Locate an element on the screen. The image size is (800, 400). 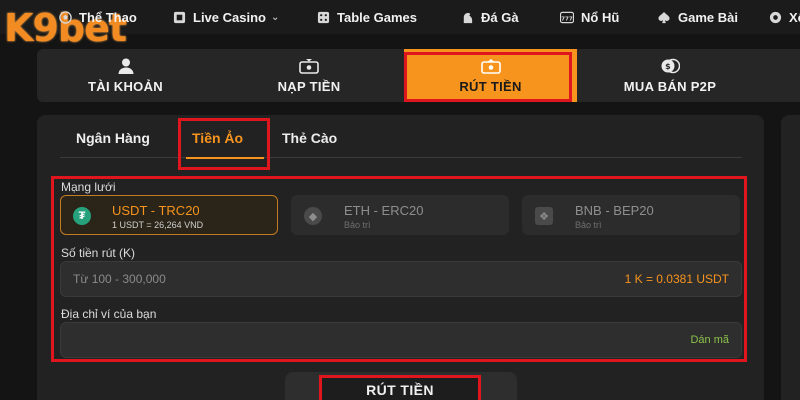
tab-label: MUA BÁN P2P is located at coordinates (670, 86).